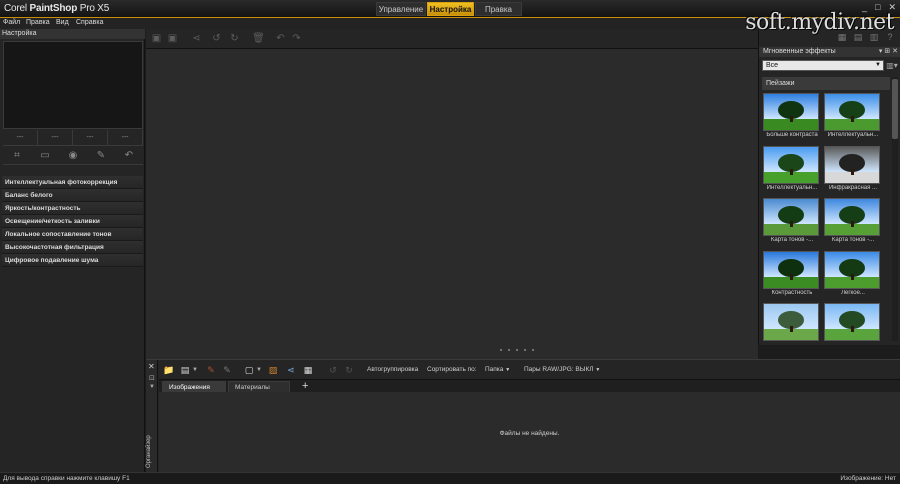  Describe the element at coordinates (280, 39) in the screenshot. I see `undo-icon: ↶` at that location.